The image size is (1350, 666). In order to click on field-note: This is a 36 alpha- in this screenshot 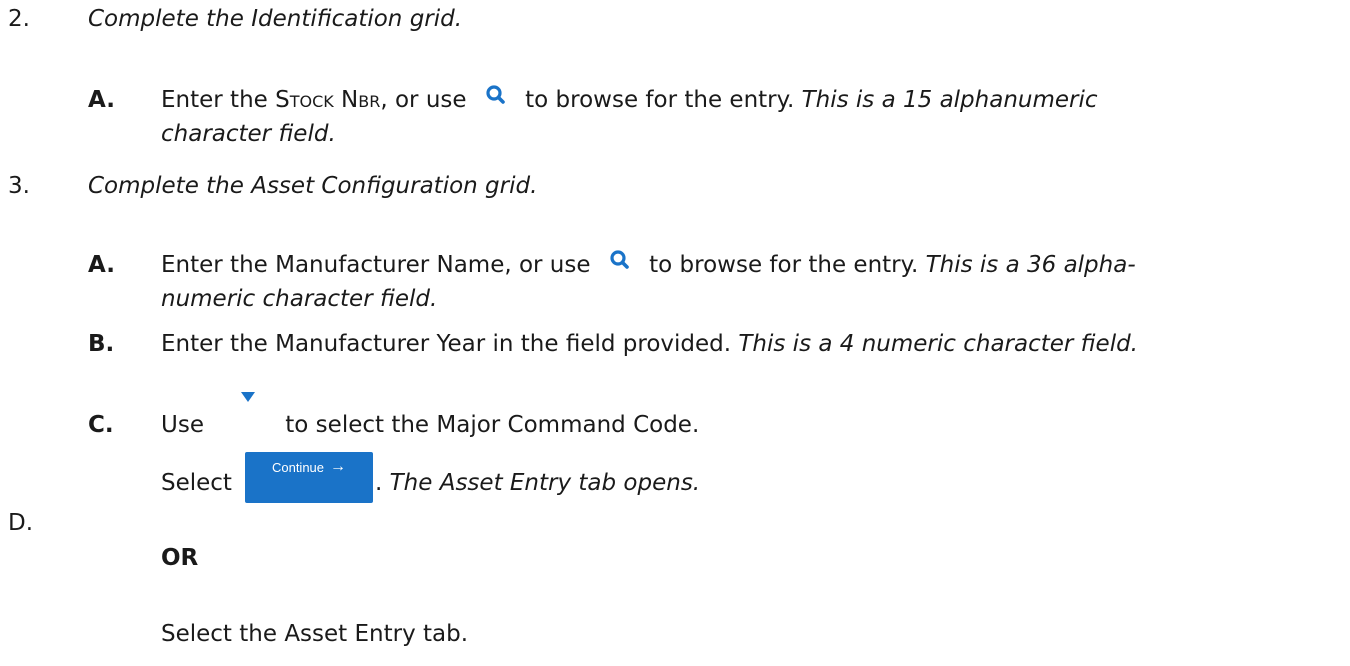, I will do `click(1030, 265)`.